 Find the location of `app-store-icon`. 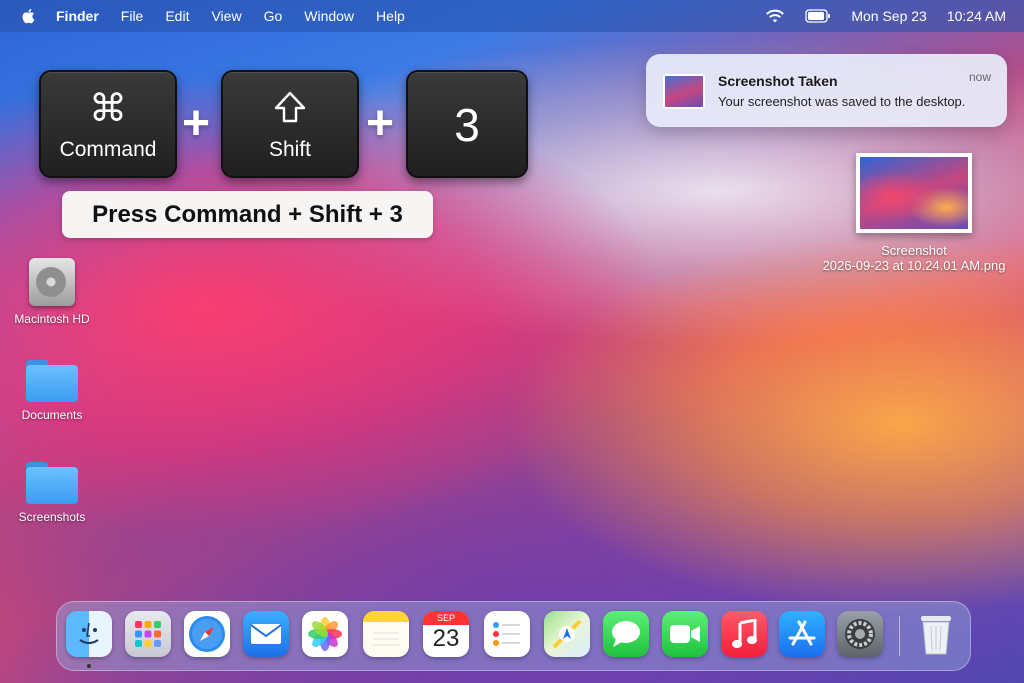

app-store-icon is located at coordinates (802, 634).